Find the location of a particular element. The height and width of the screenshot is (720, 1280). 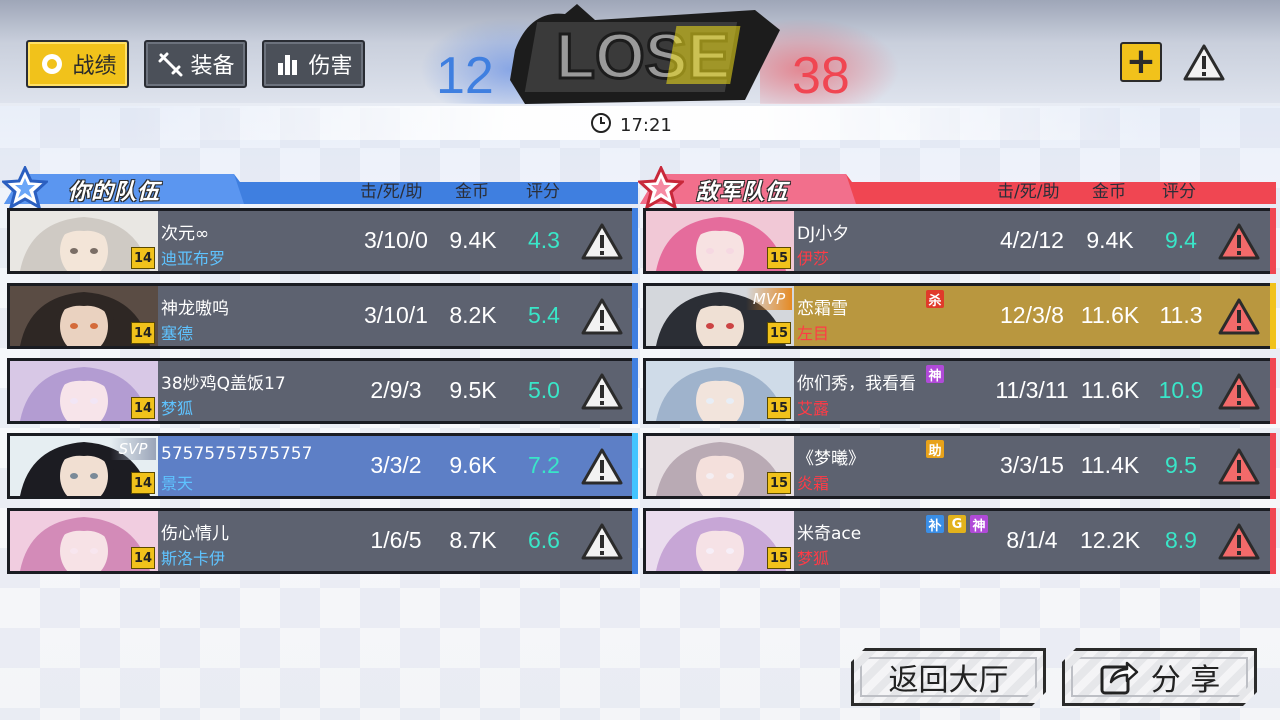

enemy-team-row: MVP 15 恋霜雪 左目 杀 12/3/8 11.6K 11.3 is located at coordinates (959, 316).